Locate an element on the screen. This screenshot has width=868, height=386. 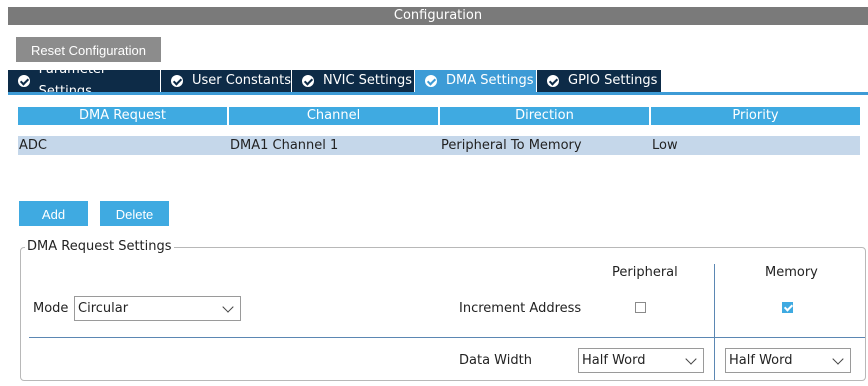
tab-label: GPIO Settings is located at coordinates (613, 80).